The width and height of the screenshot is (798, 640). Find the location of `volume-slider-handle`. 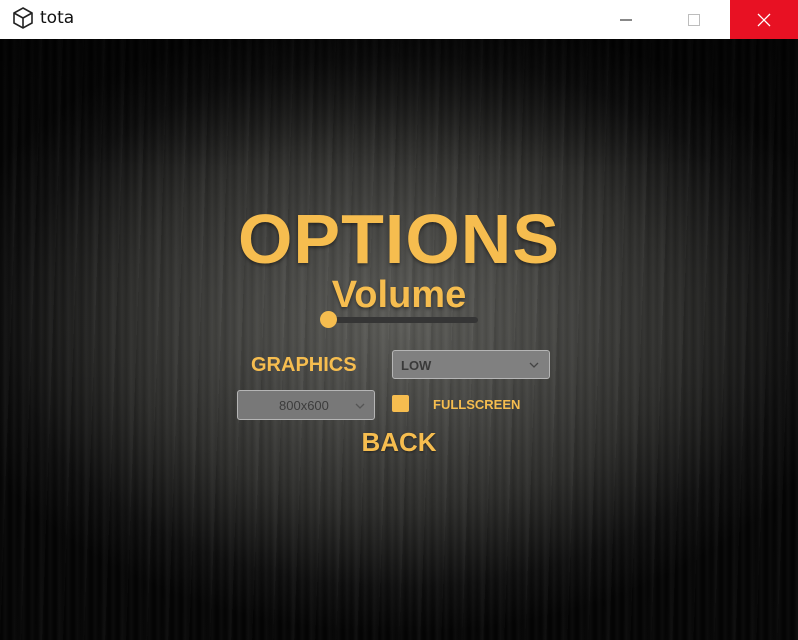

volume-slider-handle is located at coordinates (328, 319).